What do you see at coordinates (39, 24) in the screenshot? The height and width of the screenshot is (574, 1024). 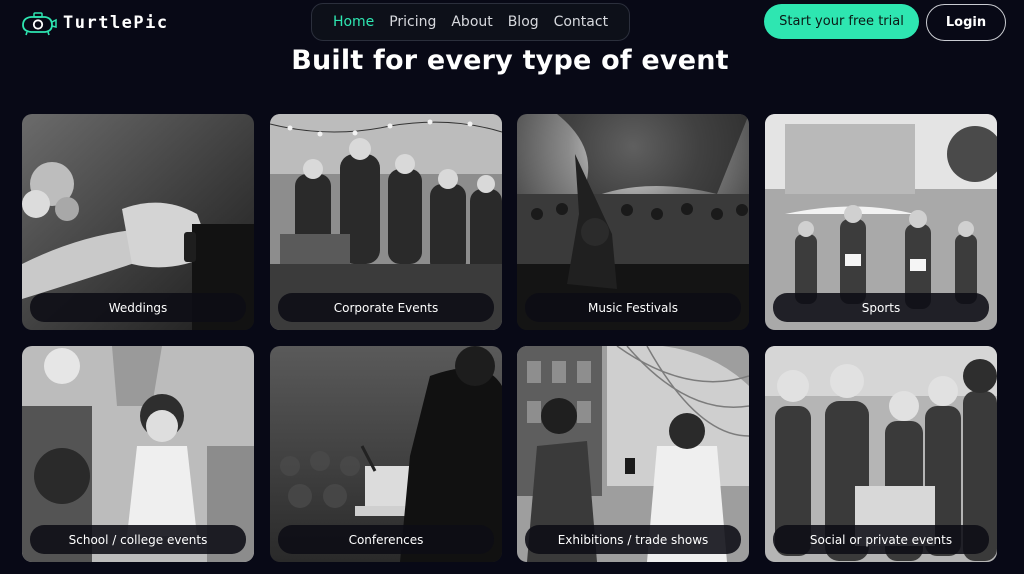 I see `turtle-camera-icon` at bounding box center [39, 24].